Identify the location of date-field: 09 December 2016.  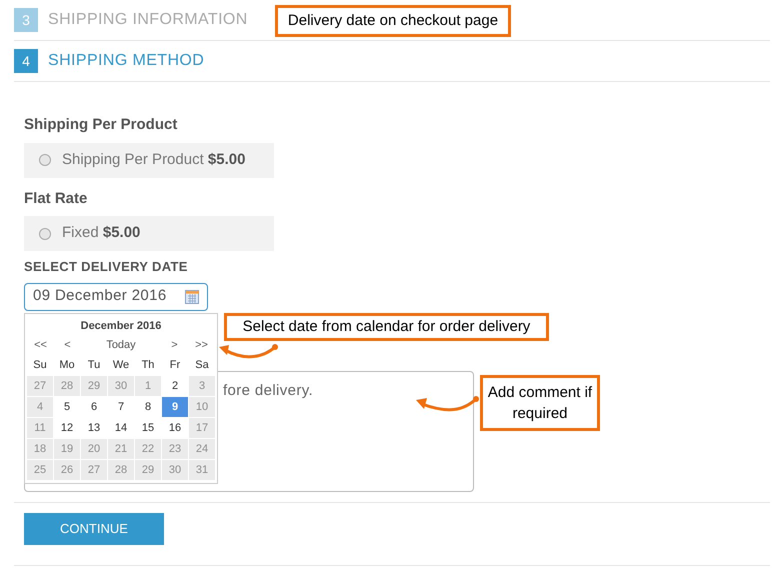
(116, 296).